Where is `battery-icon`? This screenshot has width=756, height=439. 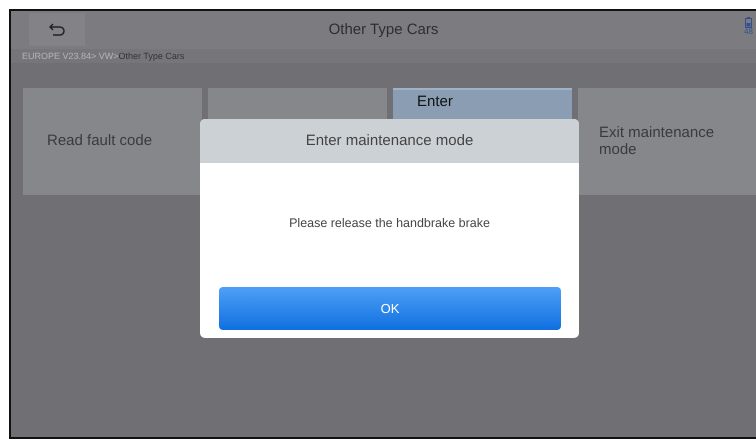 battery-icon is located at coordinates (748, 22).